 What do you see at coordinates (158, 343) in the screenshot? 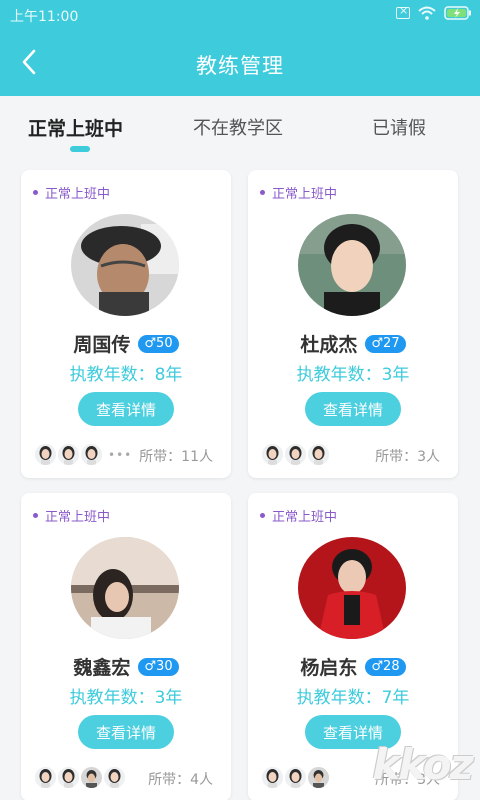
I see `age-badge: ♂50` at bounding box center [158, 343].